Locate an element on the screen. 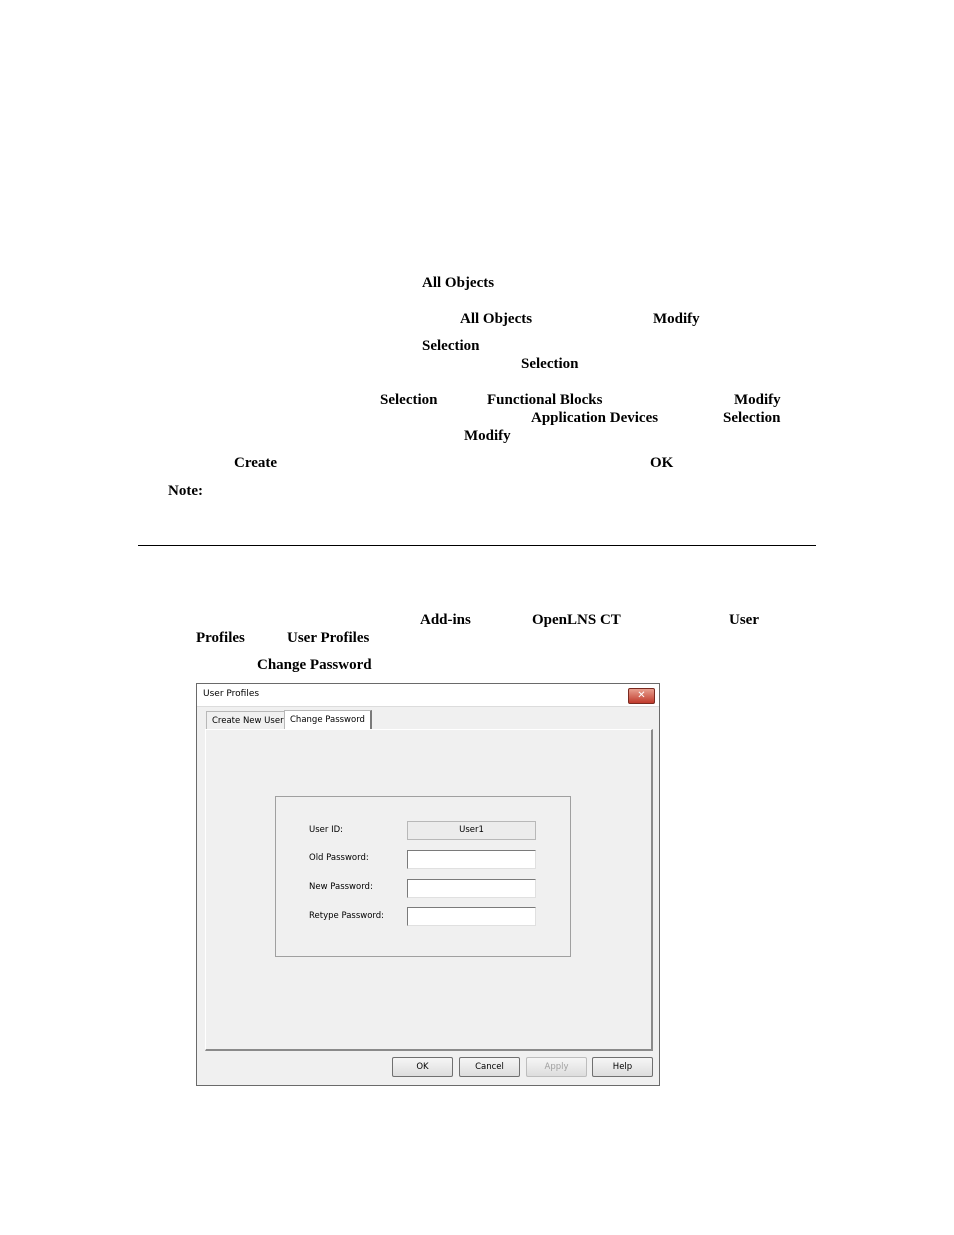 The height and width of the screenshot is (1235, 954). old-password-label: Old Password: is located at coordinates (339, 858).